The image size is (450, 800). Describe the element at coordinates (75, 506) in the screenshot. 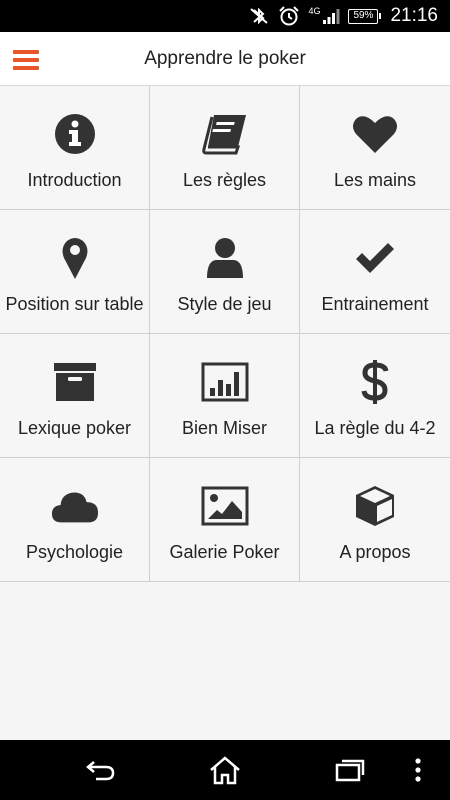

I see `cloud-icon` at that location.